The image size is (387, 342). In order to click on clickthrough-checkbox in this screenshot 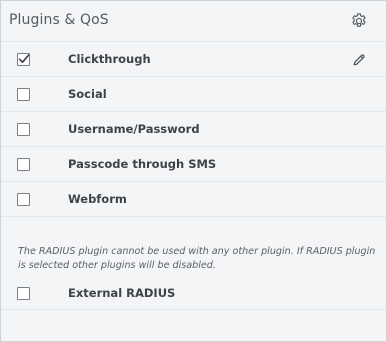, I will do `click(23, 59)`.